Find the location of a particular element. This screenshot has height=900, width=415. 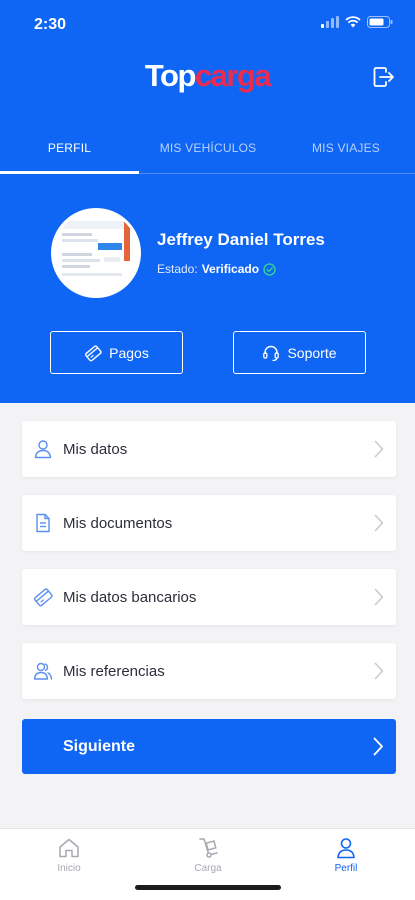

tab-bar: PERFIL MIS VEHÍCULOS MIS VIAJES is located at coordinates (207, 148).